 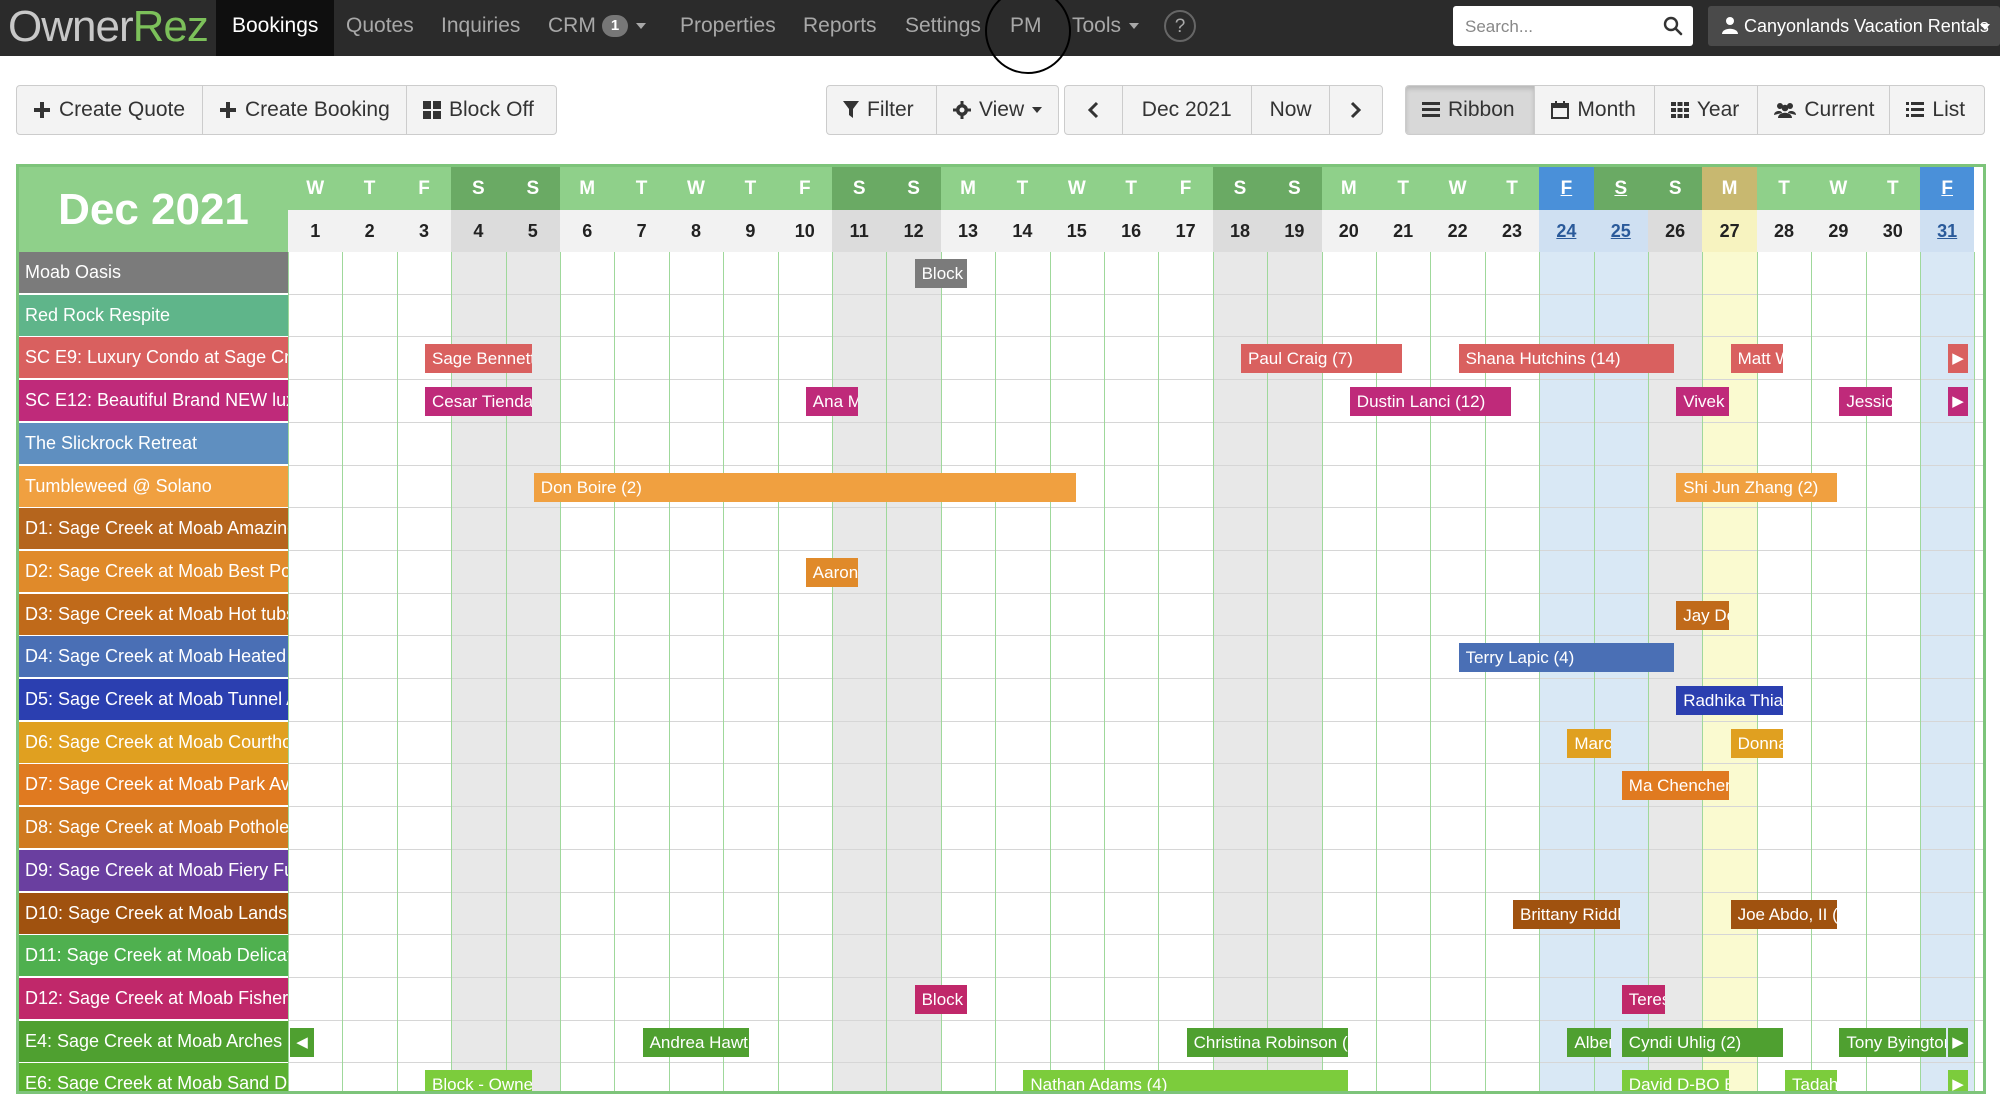 I want to click on booking-ribbon: Shi Jun Zhang (2), so click(x=1757, y=487).